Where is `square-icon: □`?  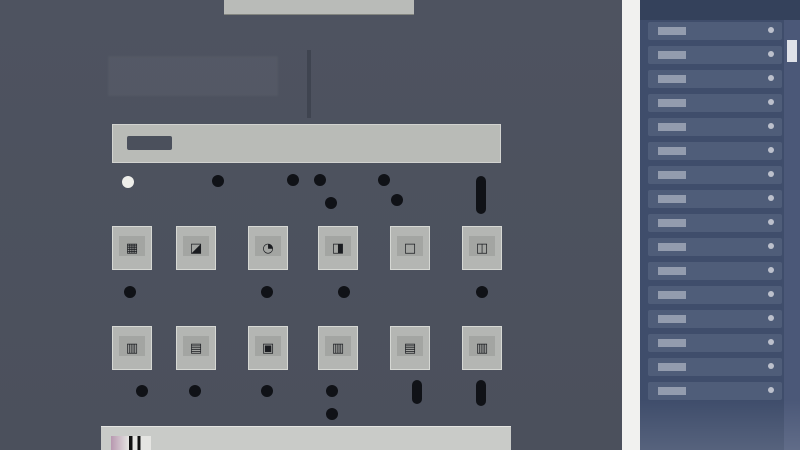 square-icon: □ is located at coordinates (410, 248).